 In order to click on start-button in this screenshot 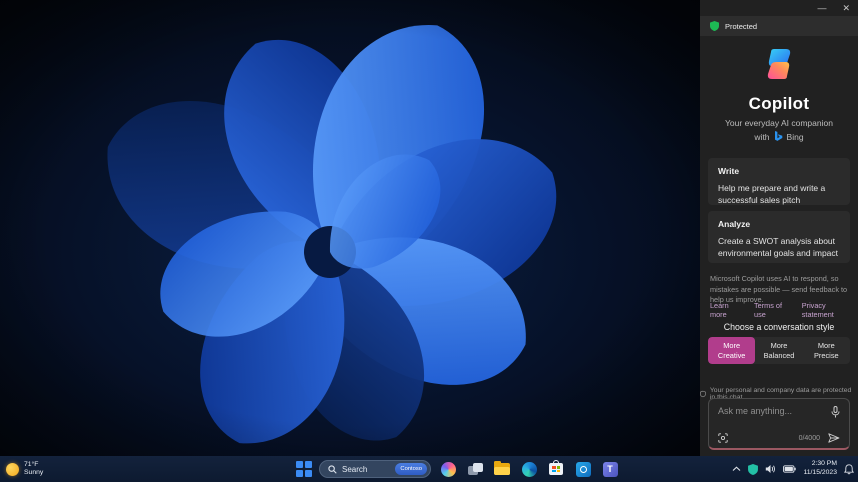, I will do `click(304, 469)`.